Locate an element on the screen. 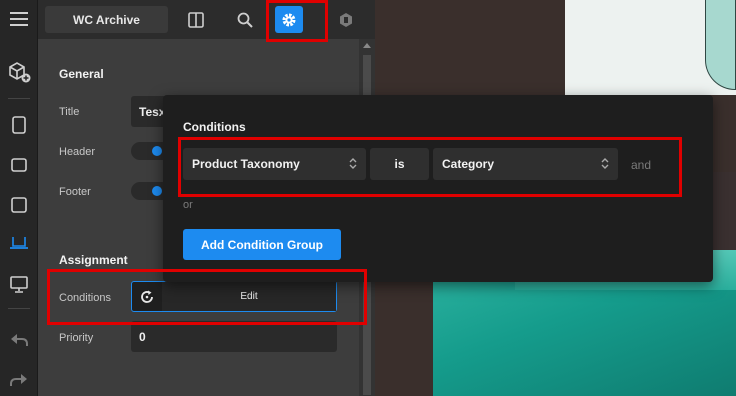  menu-icon is located at coordinates (19, 19).